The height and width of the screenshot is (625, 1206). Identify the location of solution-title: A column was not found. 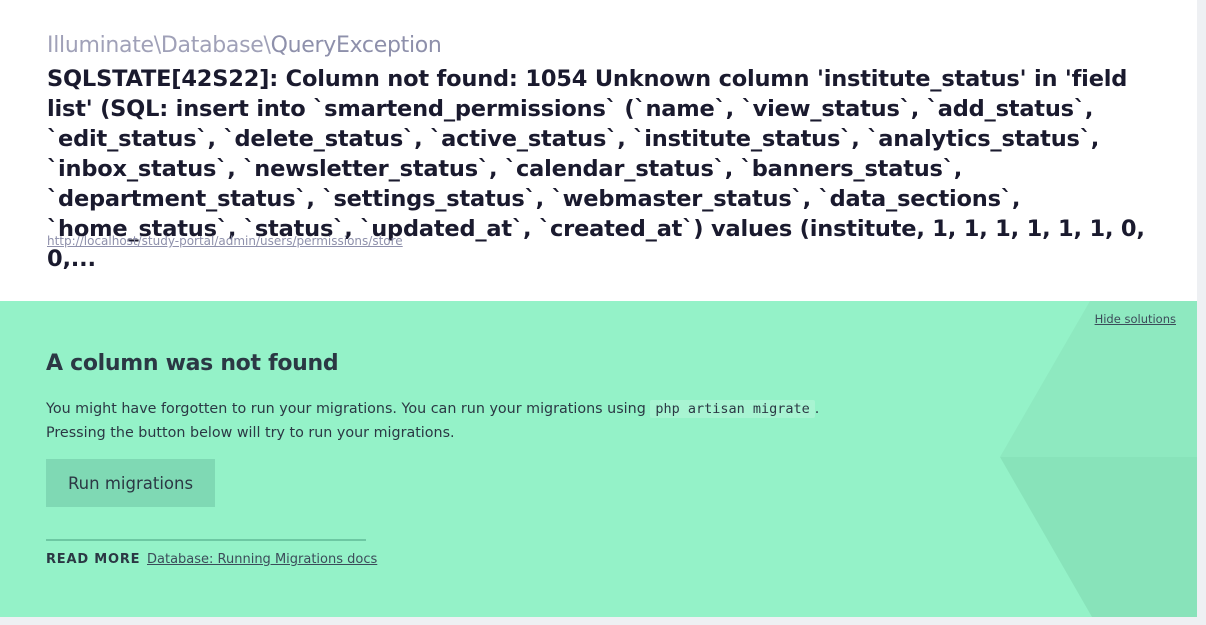
(192, 363).